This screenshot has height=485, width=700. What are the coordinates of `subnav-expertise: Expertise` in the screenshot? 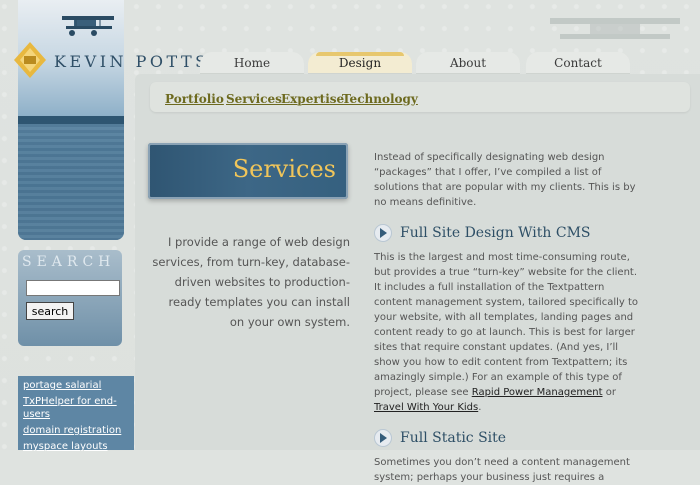 It's located at (312, 99).